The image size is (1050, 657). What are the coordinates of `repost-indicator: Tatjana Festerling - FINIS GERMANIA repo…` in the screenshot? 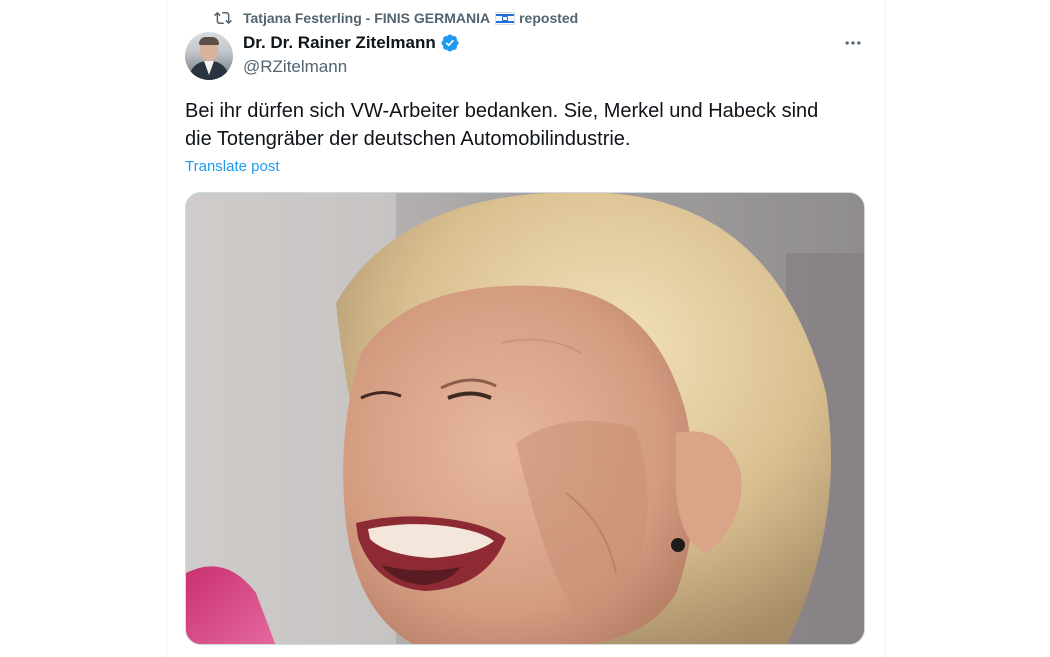 It's located at (396, 18).